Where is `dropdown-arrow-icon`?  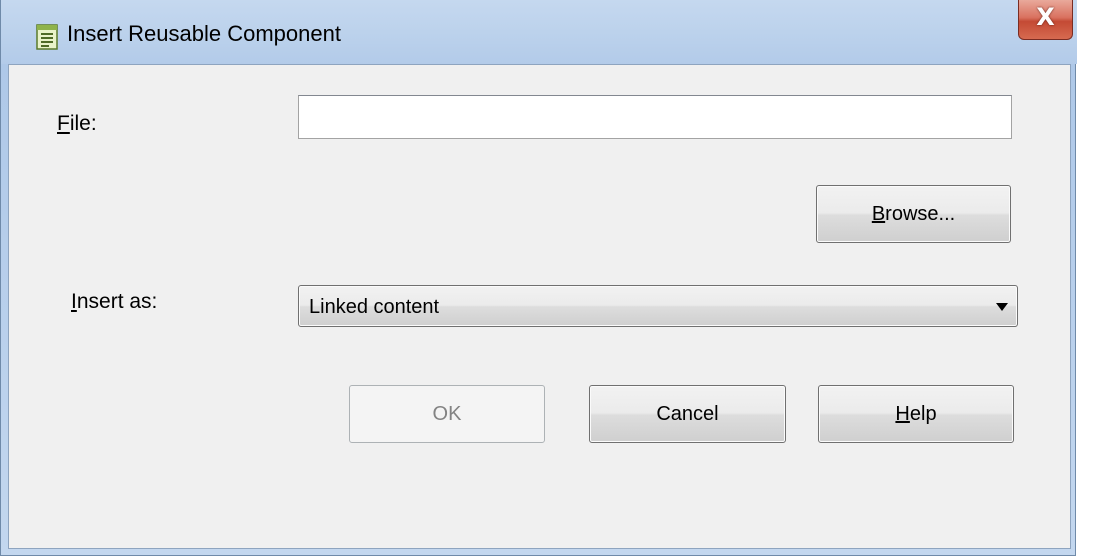 dropdown-arrow-icon is located at coordinates (1002, 307).